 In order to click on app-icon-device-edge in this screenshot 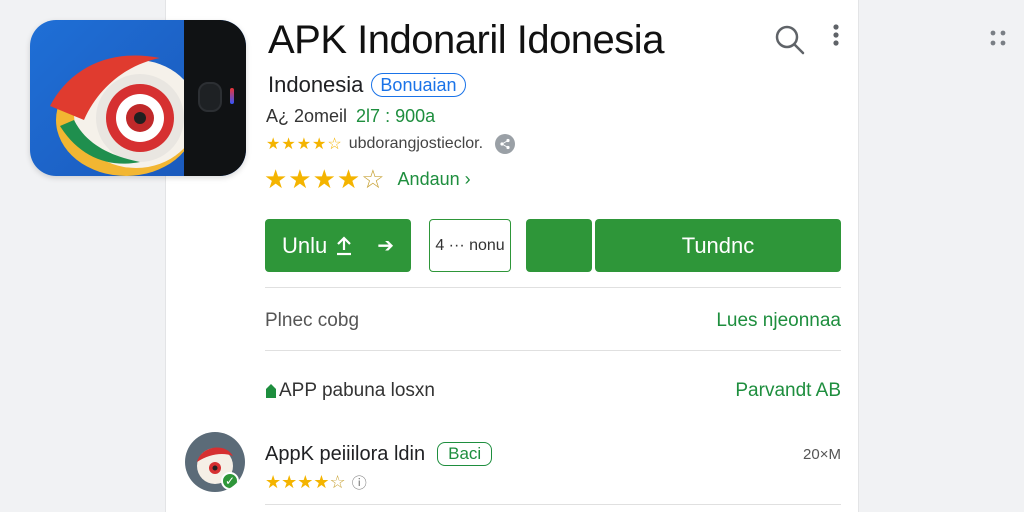, I will do `click(215, 98)`.